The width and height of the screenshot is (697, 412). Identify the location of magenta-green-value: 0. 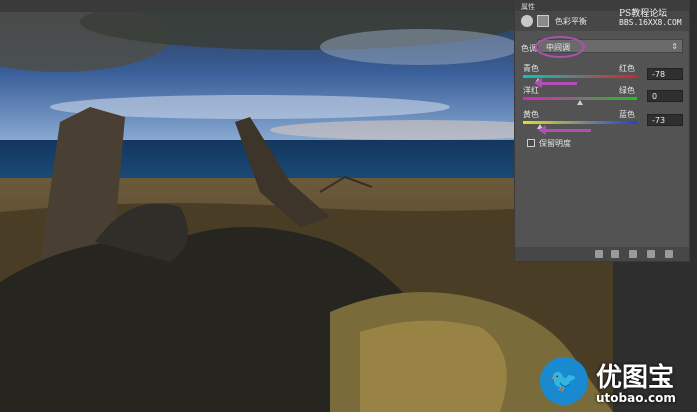
(655, 96).